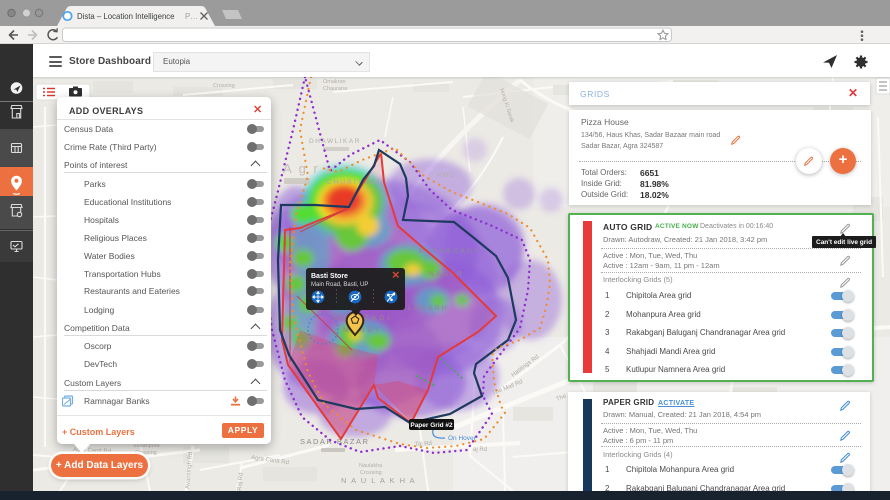 The width and height of the screenshot is (890, 500). I want to click on svg-text: Dista – Location Intelligence, so click(126, 16).